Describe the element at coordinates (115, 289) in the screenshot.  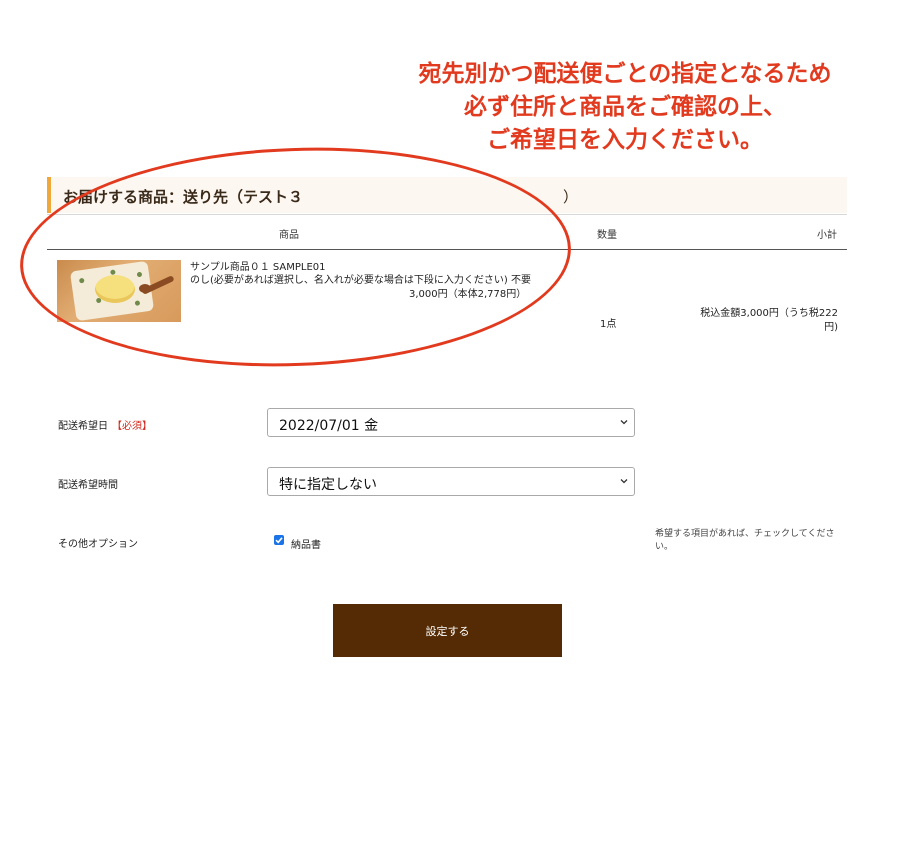
I see `cake-shape` at that location.